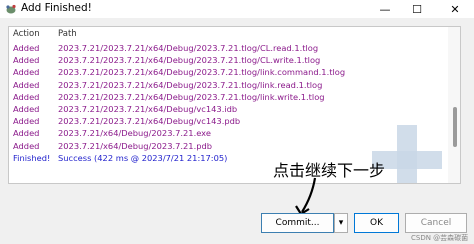  What do you see at coordinates (149, 121) in the screenshot?
I see `log-row-path: 2023.7.21/2023.7.21/x64/Debug/vc143.pdb` at bounding box center [149, 121].